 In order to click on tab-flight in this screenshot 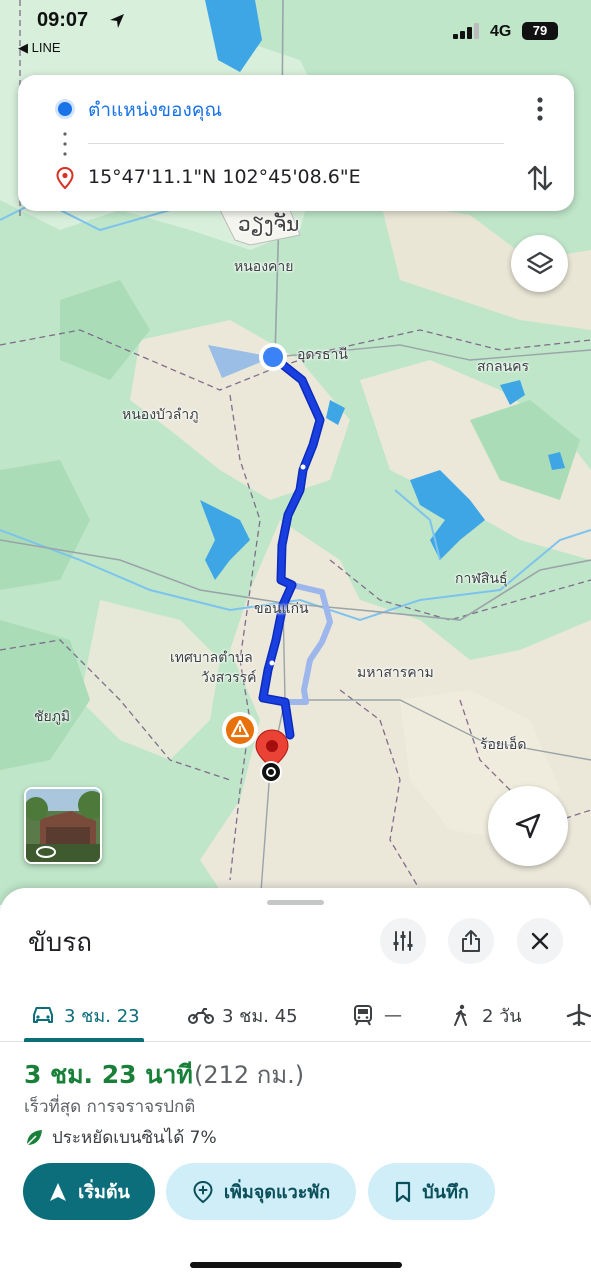, I will do `click(578, 1015)`.